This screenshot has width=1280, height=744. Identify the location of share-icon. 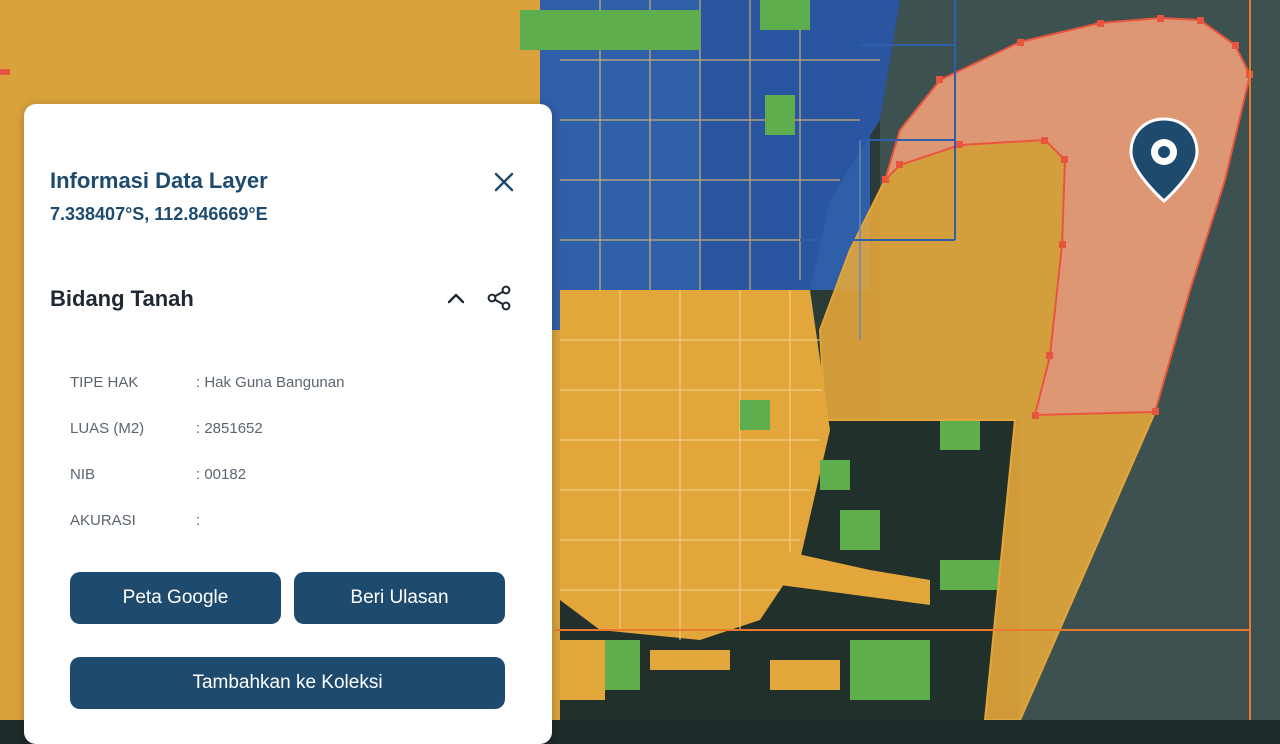
(499, 298).